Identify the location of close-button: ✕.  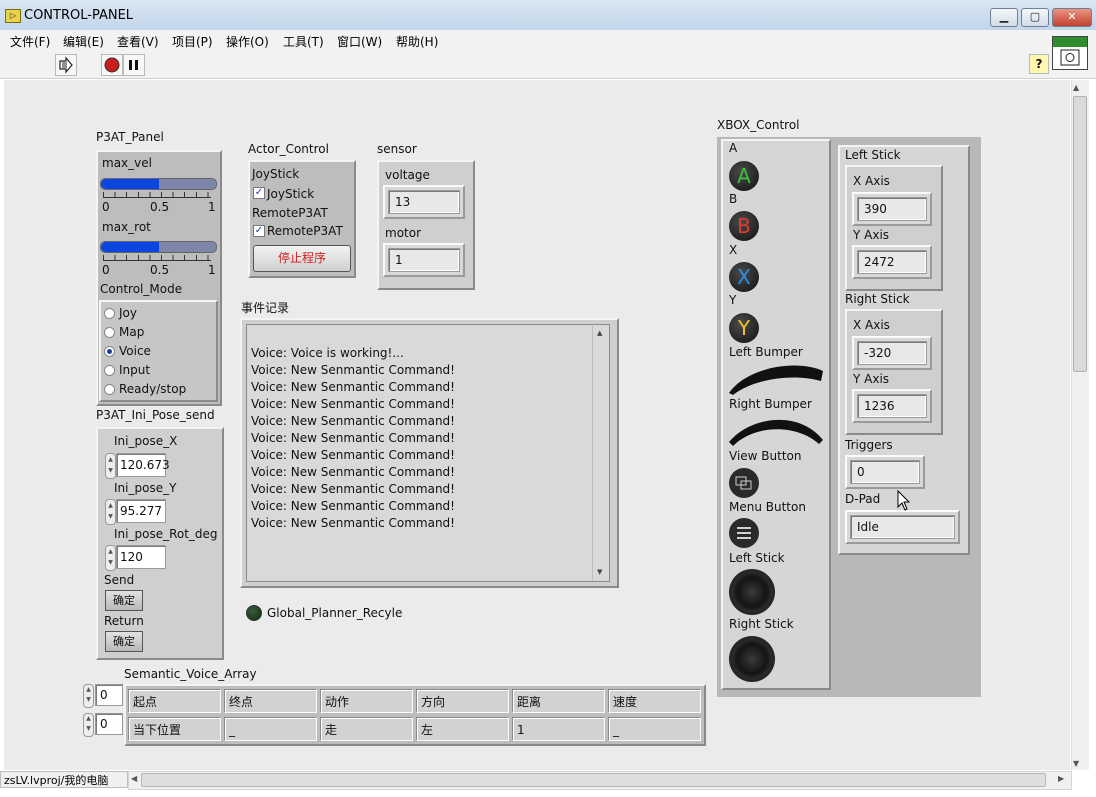
(1072, 17).